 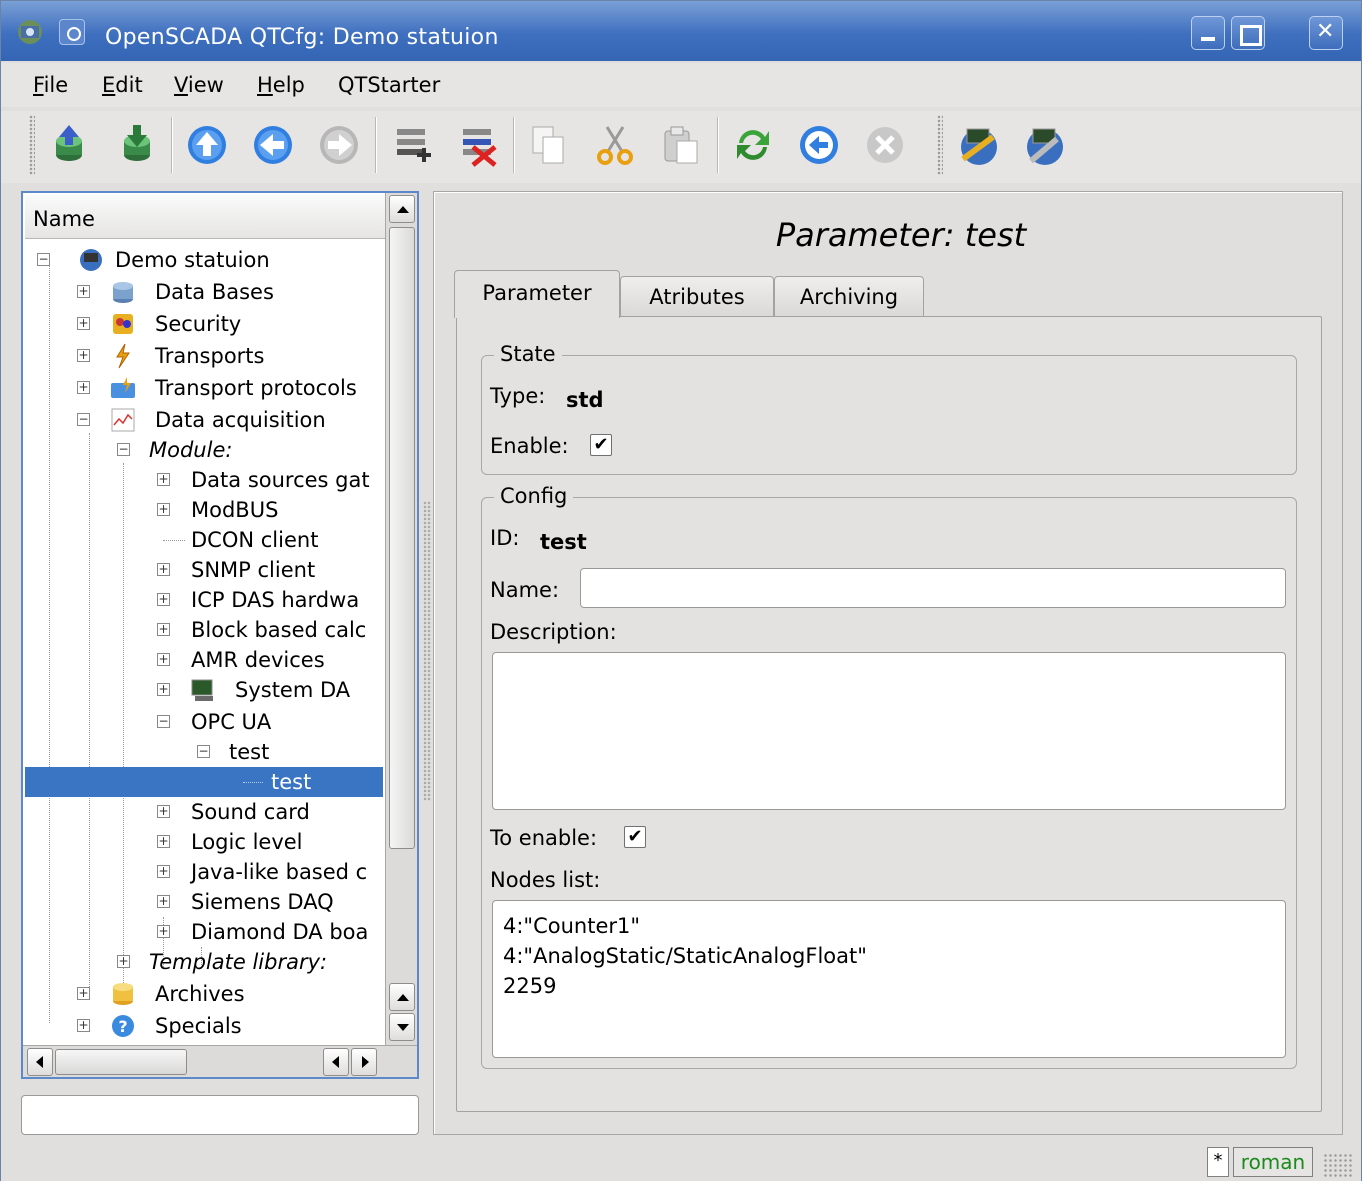 I want to click on status-bar: * roman, so click(x=681, y=1161).